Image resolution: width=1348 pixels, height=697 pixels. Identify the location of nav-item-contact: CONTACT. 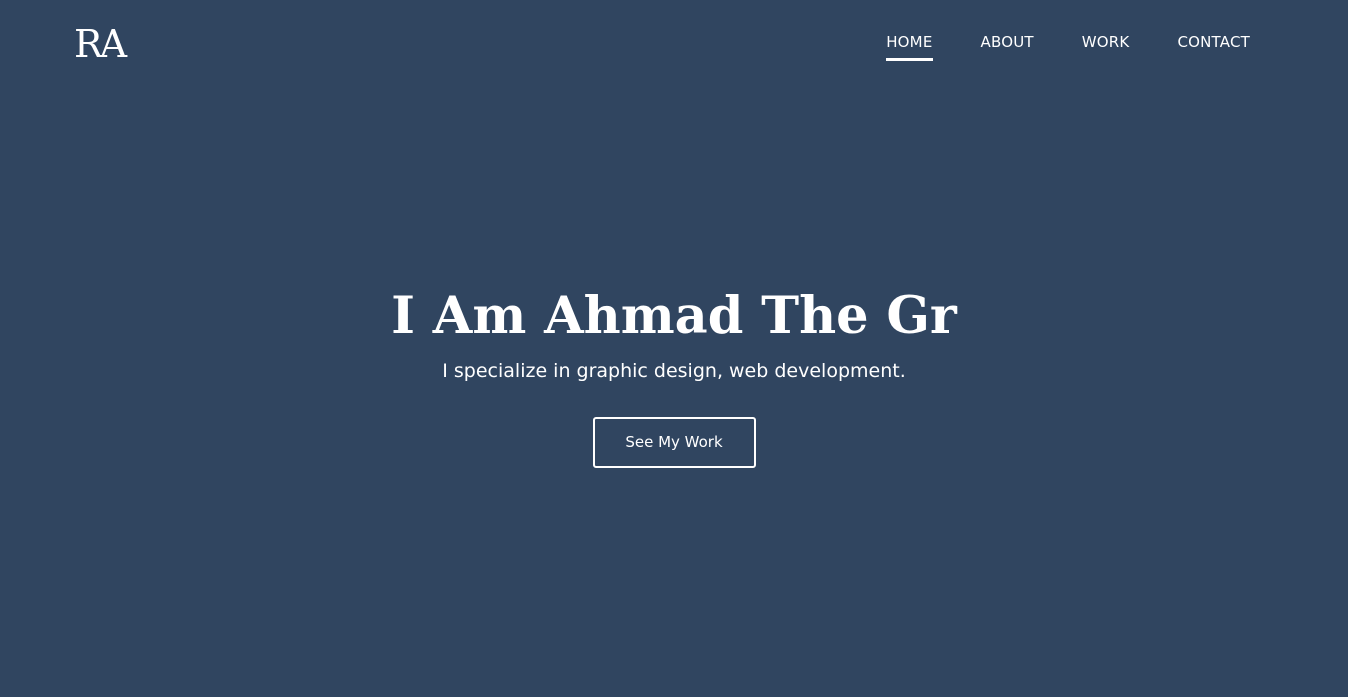
(1213, 47).